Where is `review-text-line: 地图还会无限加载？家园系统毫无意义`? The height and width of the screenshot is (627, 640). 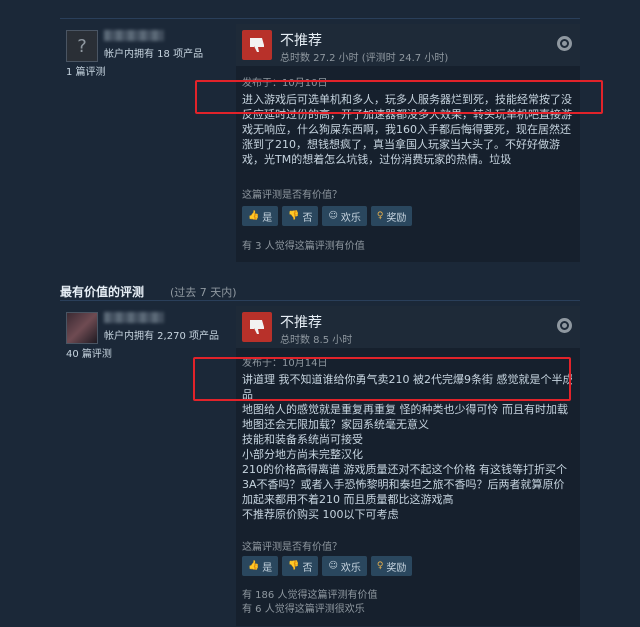
review-text-line: 地图还会无限加载？家园系统毫无意义 is located at coordinates (335, 424).